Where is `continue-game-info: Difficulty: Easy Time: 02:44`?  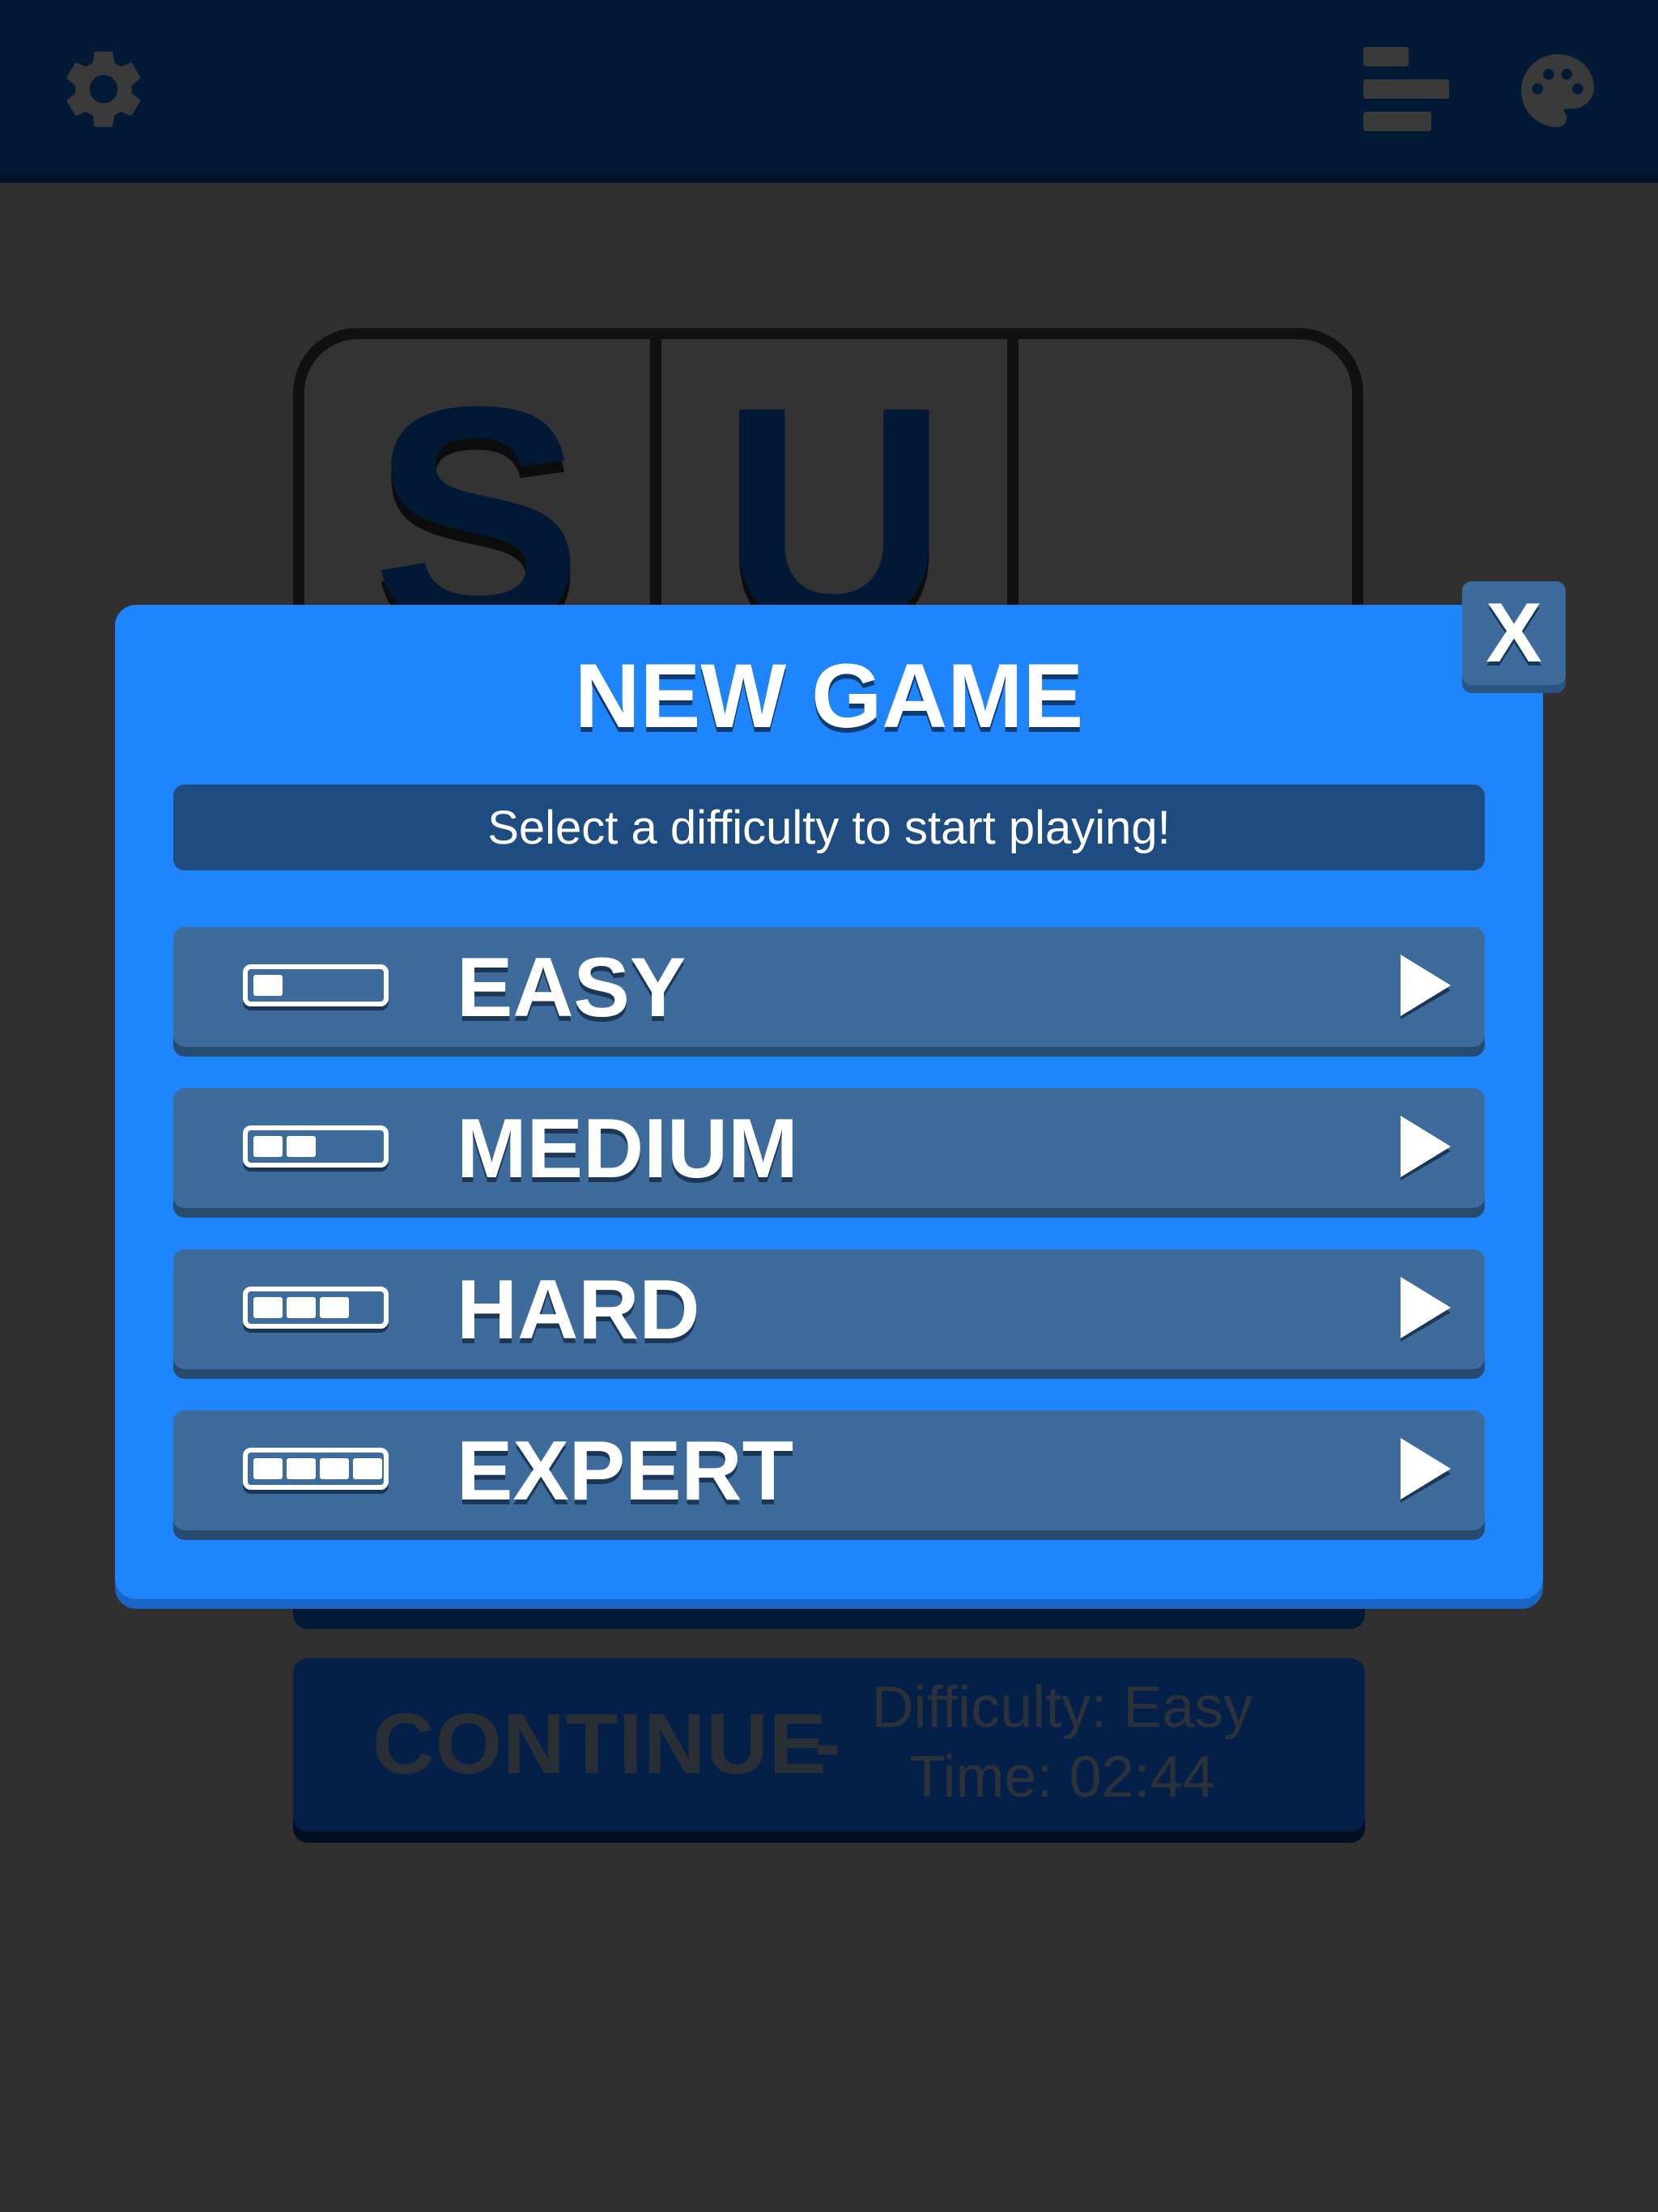 continue-game-info: Difficulty: Easy Time: 02:44 is located at coordinates (1062, 1743).